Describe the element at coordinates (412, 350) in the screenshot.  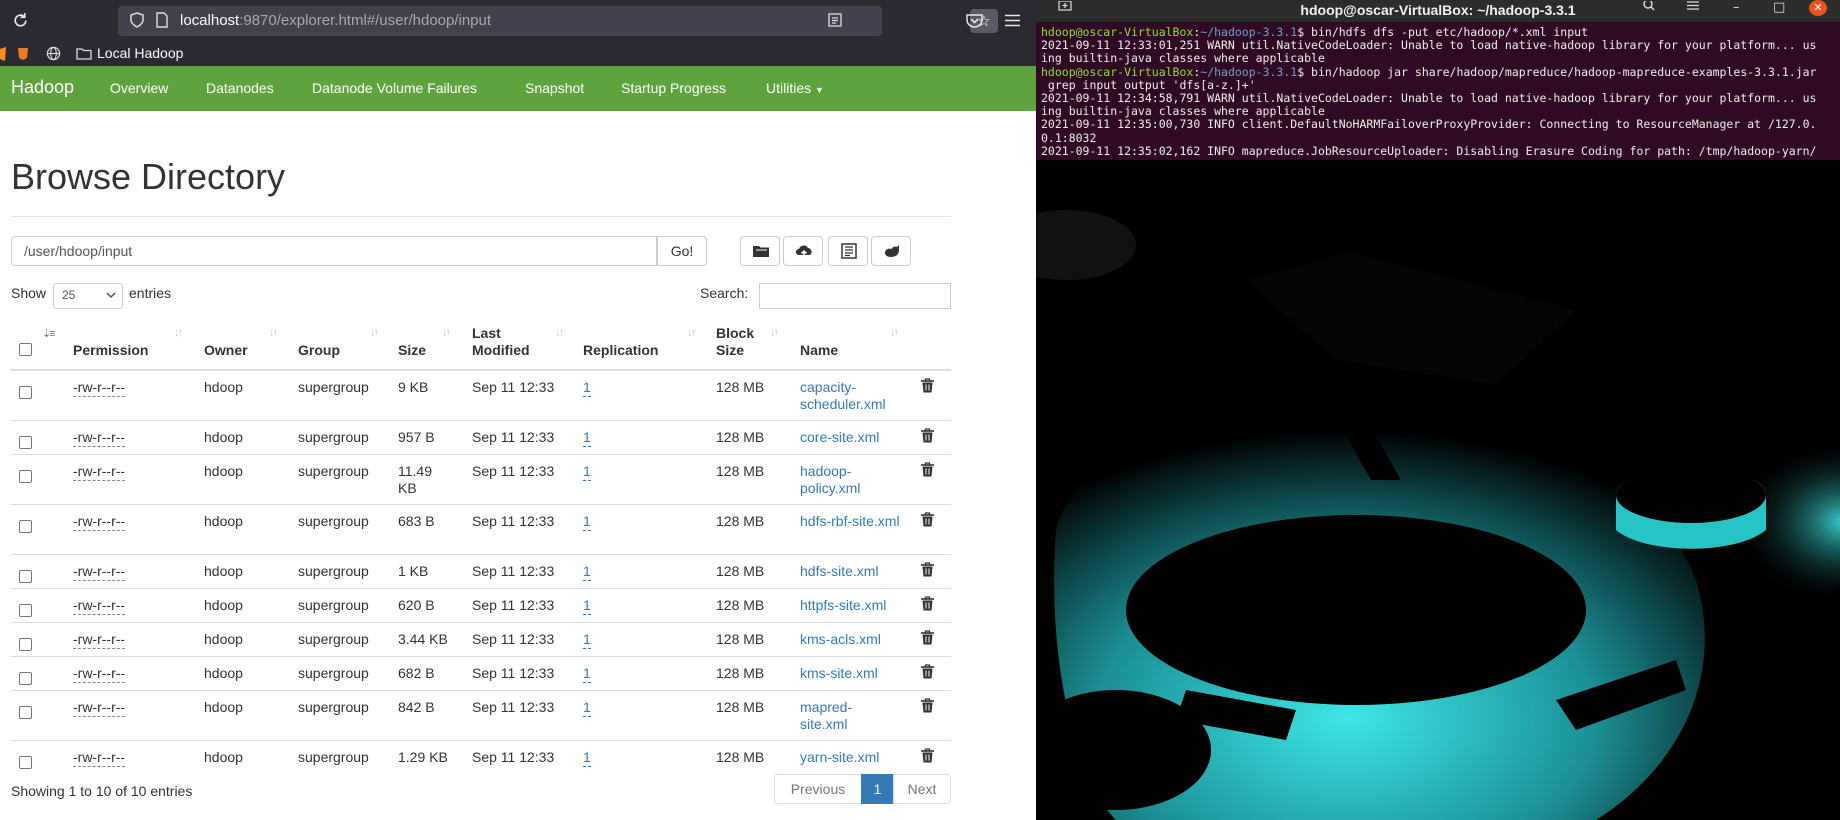
I see `header-size: Size` at that location.